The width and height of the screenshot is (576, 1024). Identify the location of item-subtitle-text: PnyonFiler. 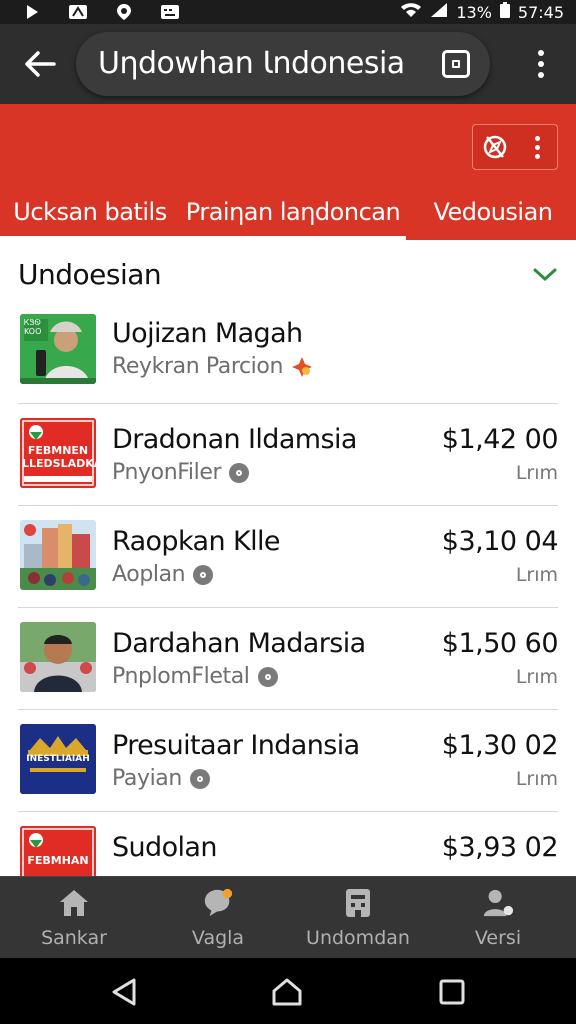
(167, 472).